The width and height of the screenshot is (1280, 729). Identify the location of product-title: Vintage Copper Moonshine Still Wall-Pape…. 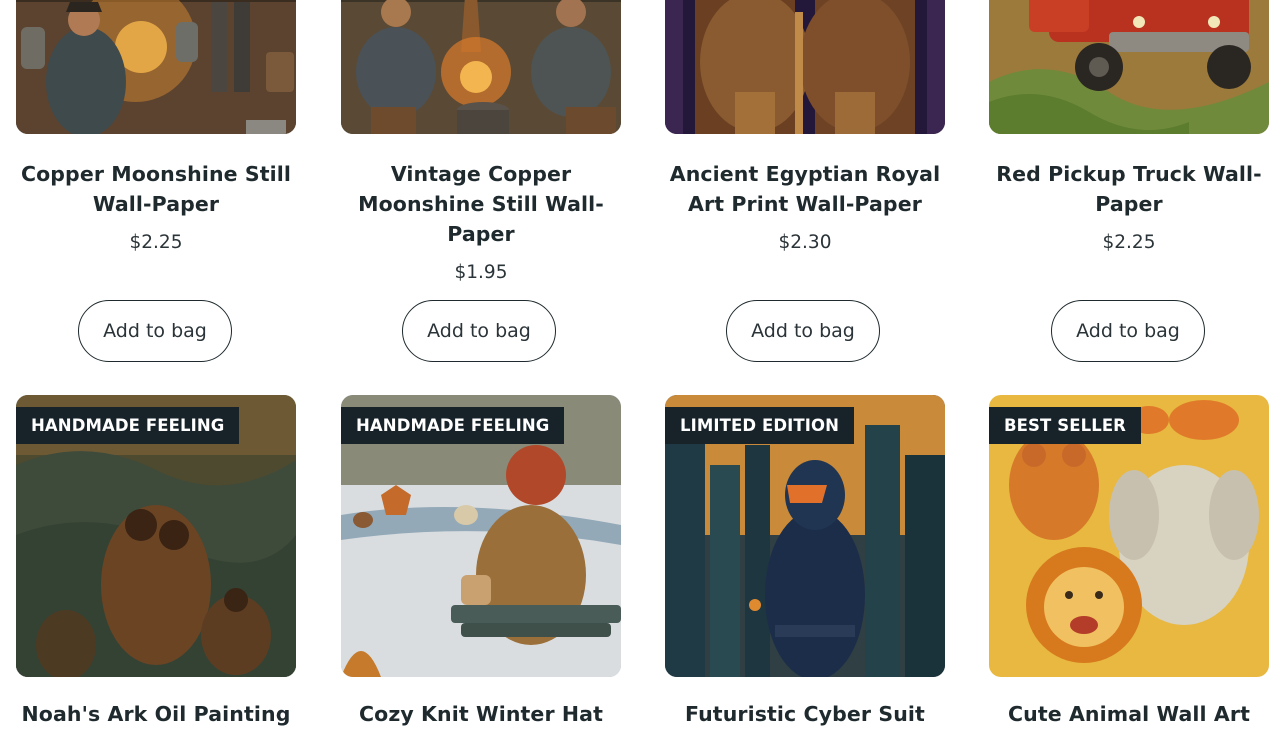
(481, 204).